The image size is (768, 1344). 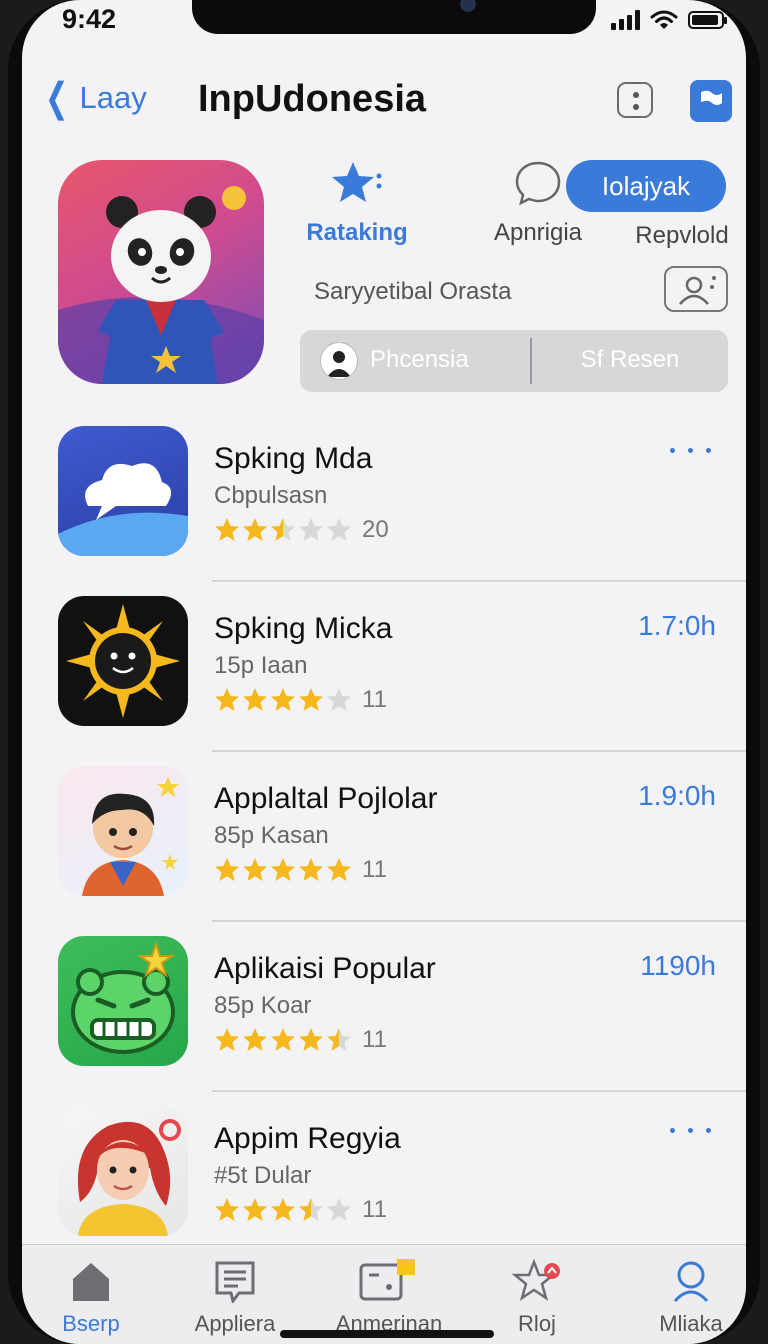 I want to click on get-button: Iolajyak, so click(x=646, y=186).